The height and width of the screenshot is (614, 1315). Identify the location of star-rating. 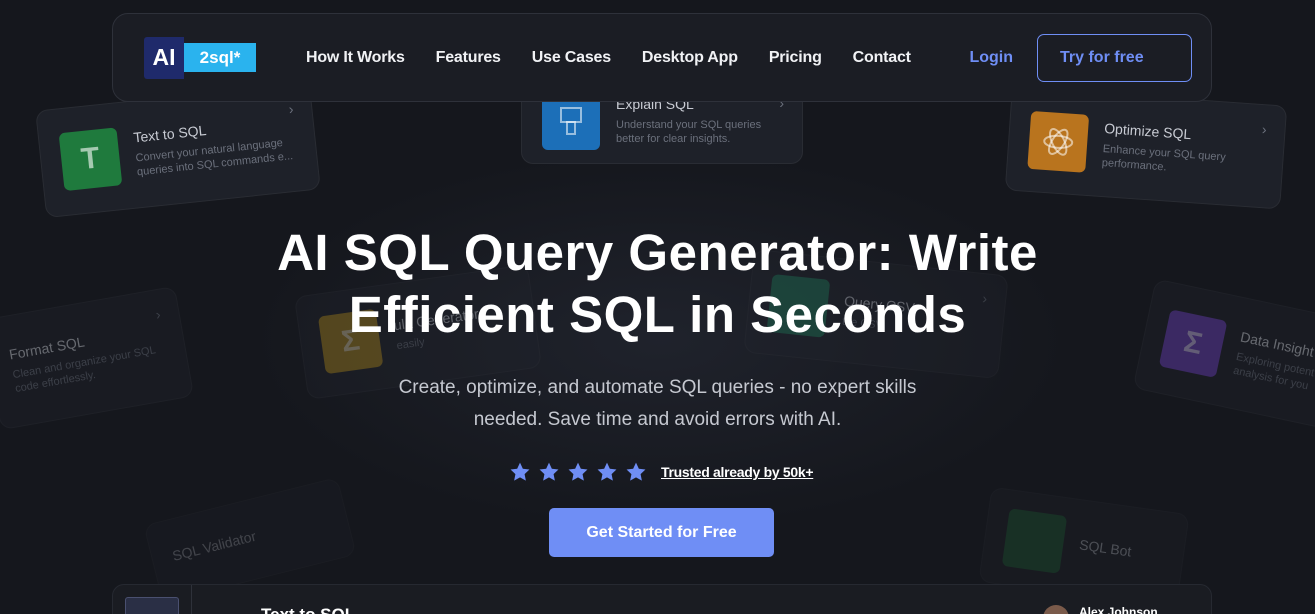
(578, 472).